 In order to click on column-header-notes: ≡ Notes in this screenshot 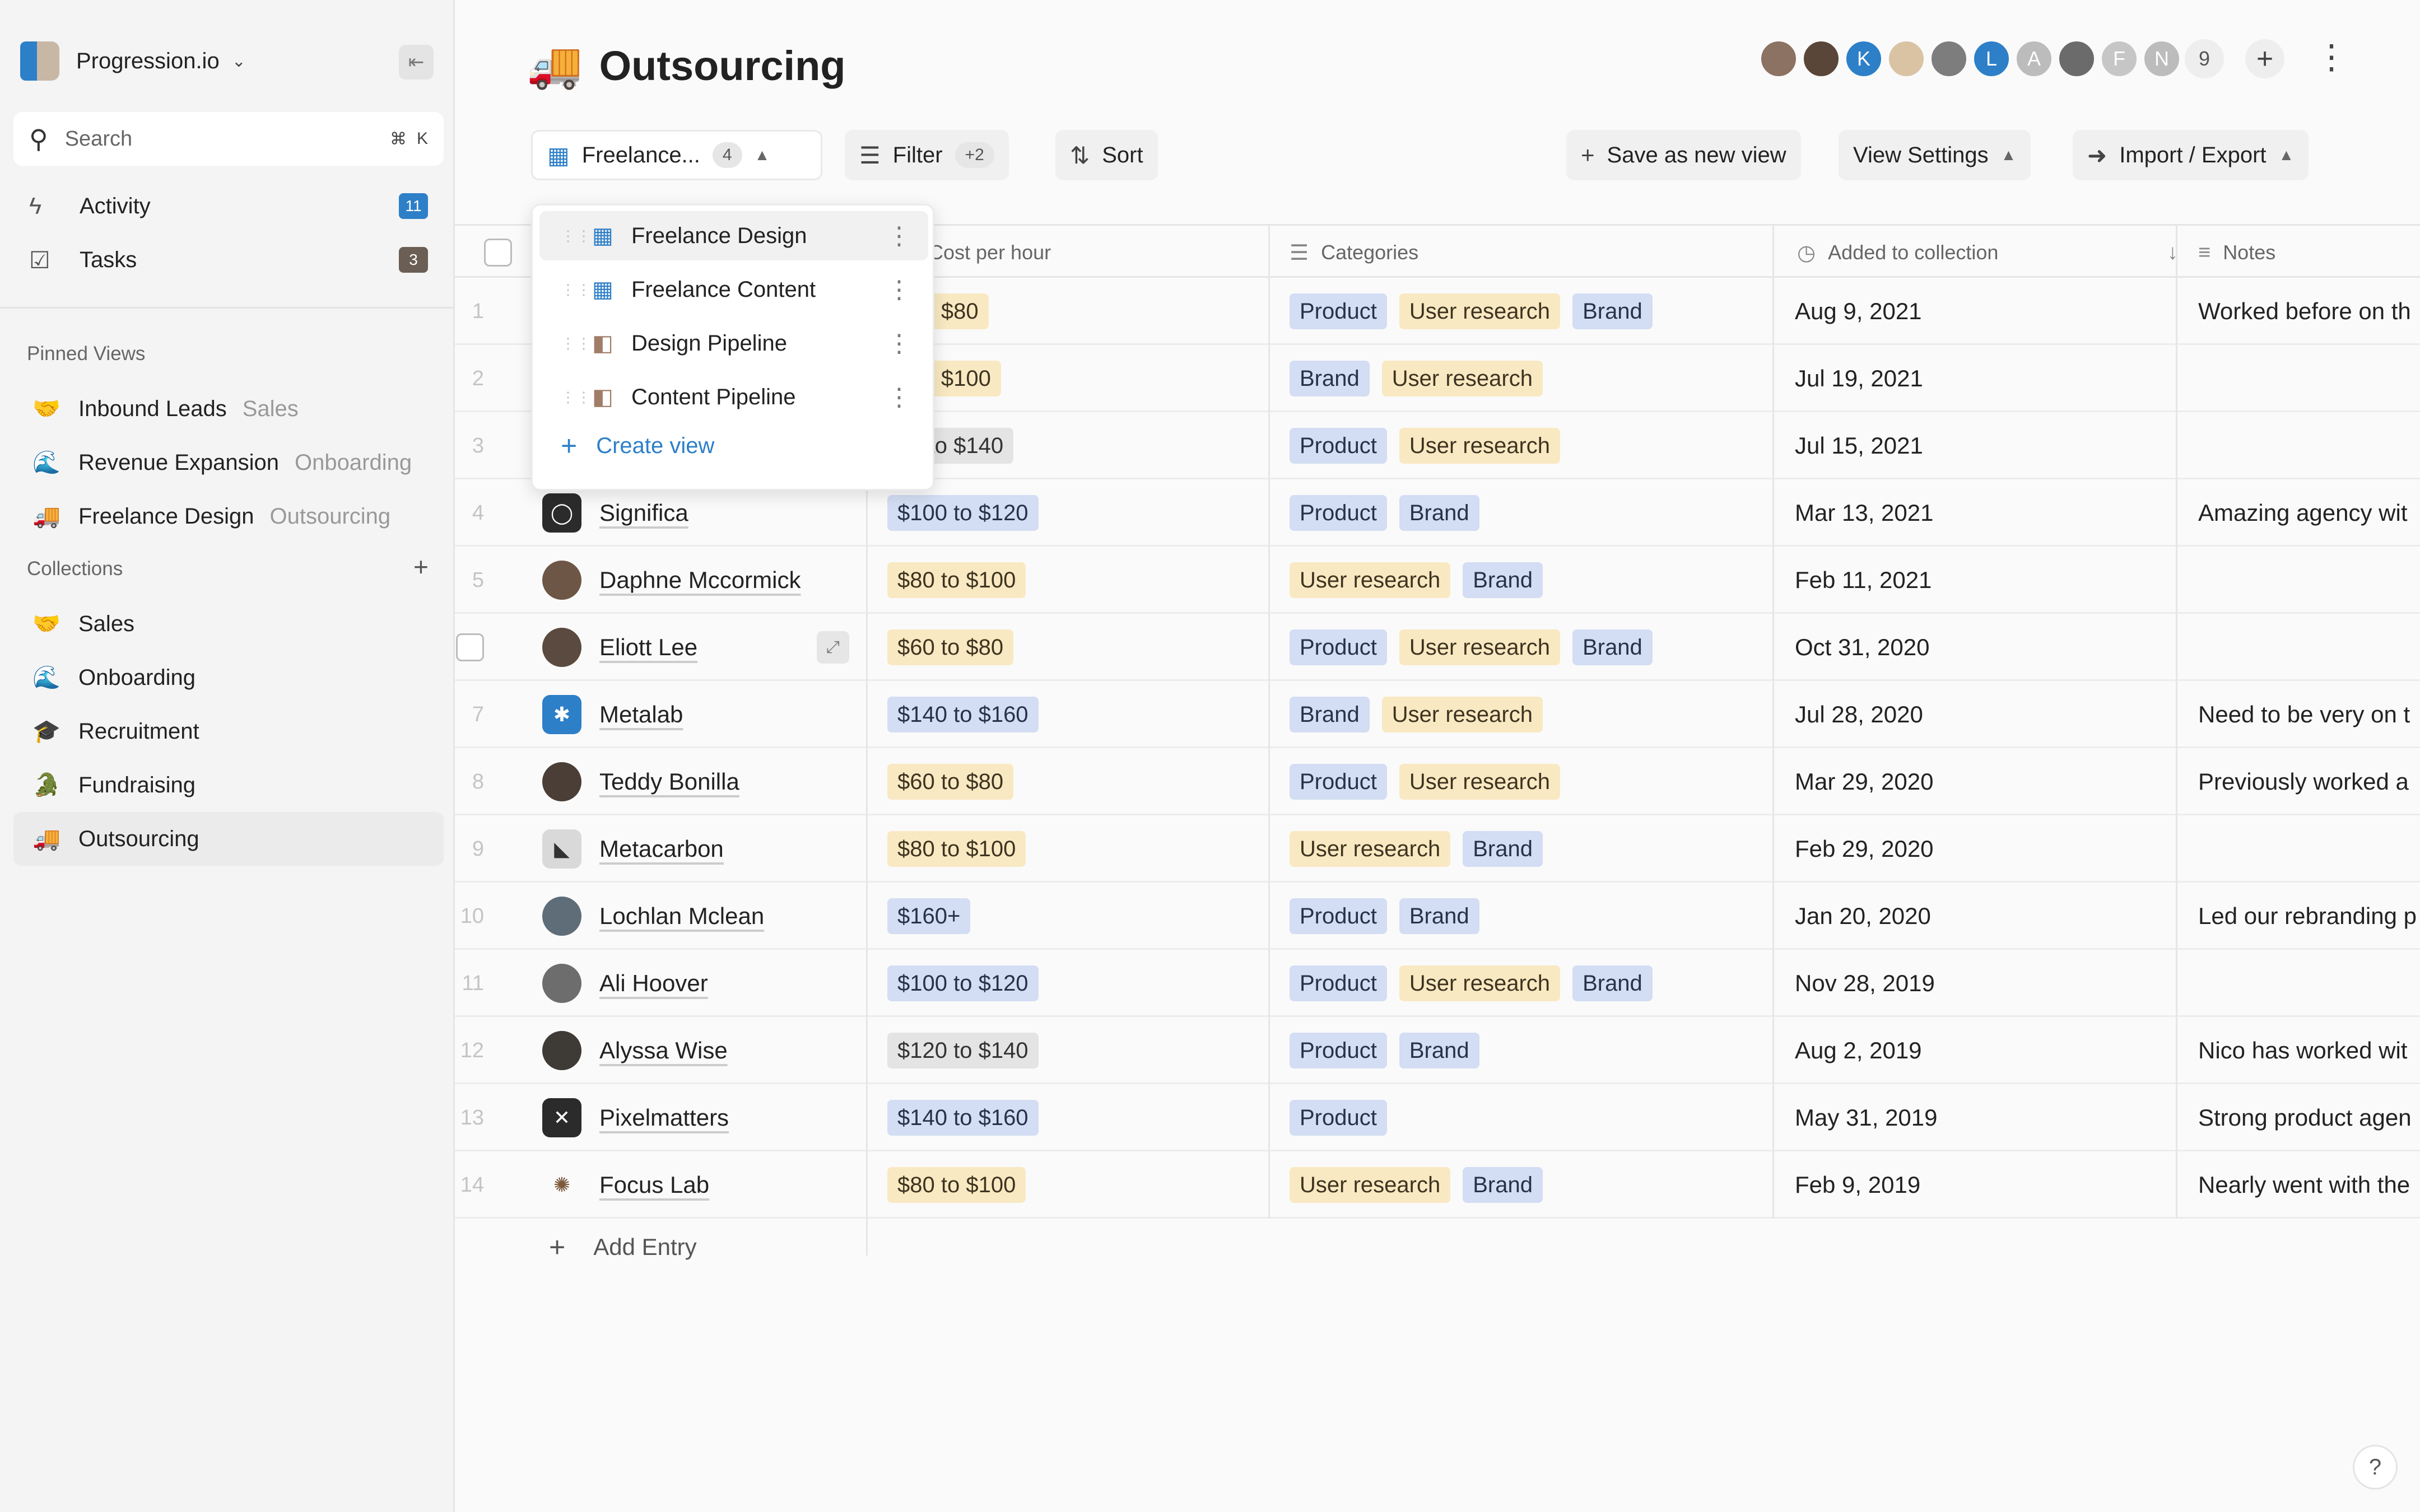, I will do `click(2236, 253)`.